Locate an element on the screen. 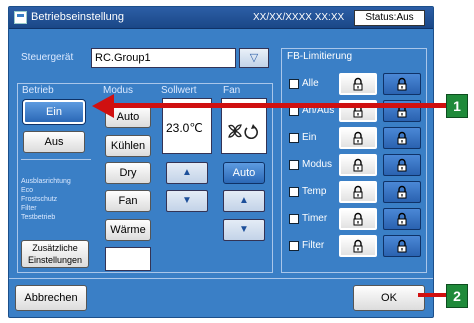 This screenshot has height=323, width=474. fan-up-button: ▲ is located at coordinates (244, 201).